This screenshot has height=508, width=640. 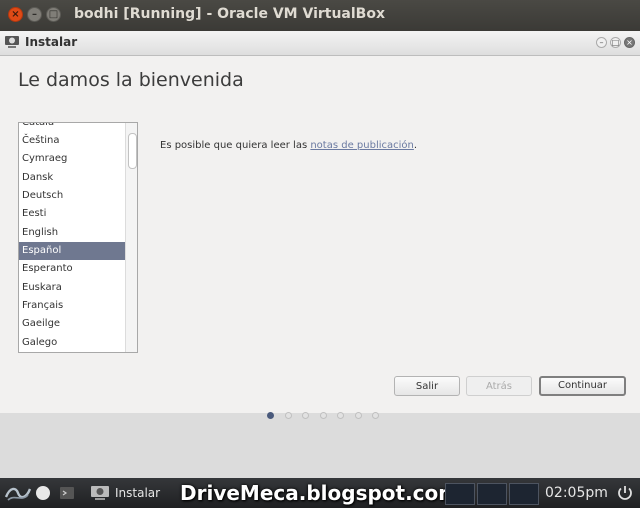 I want to click on continue-button: Continuar, so click(x=582, y=386).